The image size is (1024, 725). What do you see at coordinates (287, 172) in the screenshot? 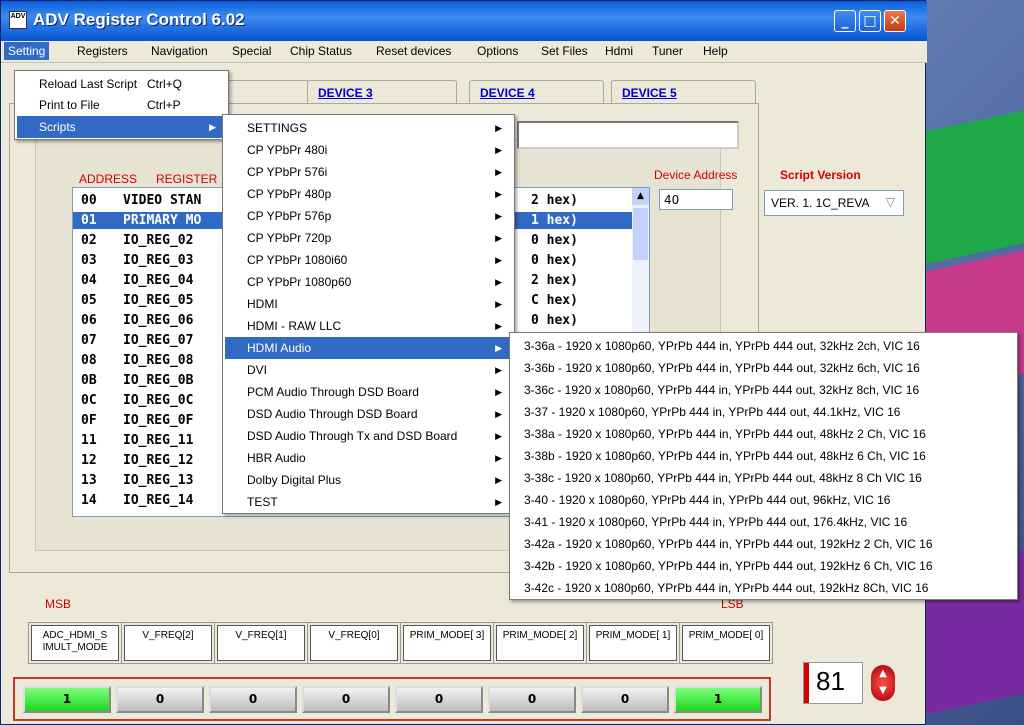
I see `menu-item-label: CP YPbPr 576i` at bounding box center [287, 172].